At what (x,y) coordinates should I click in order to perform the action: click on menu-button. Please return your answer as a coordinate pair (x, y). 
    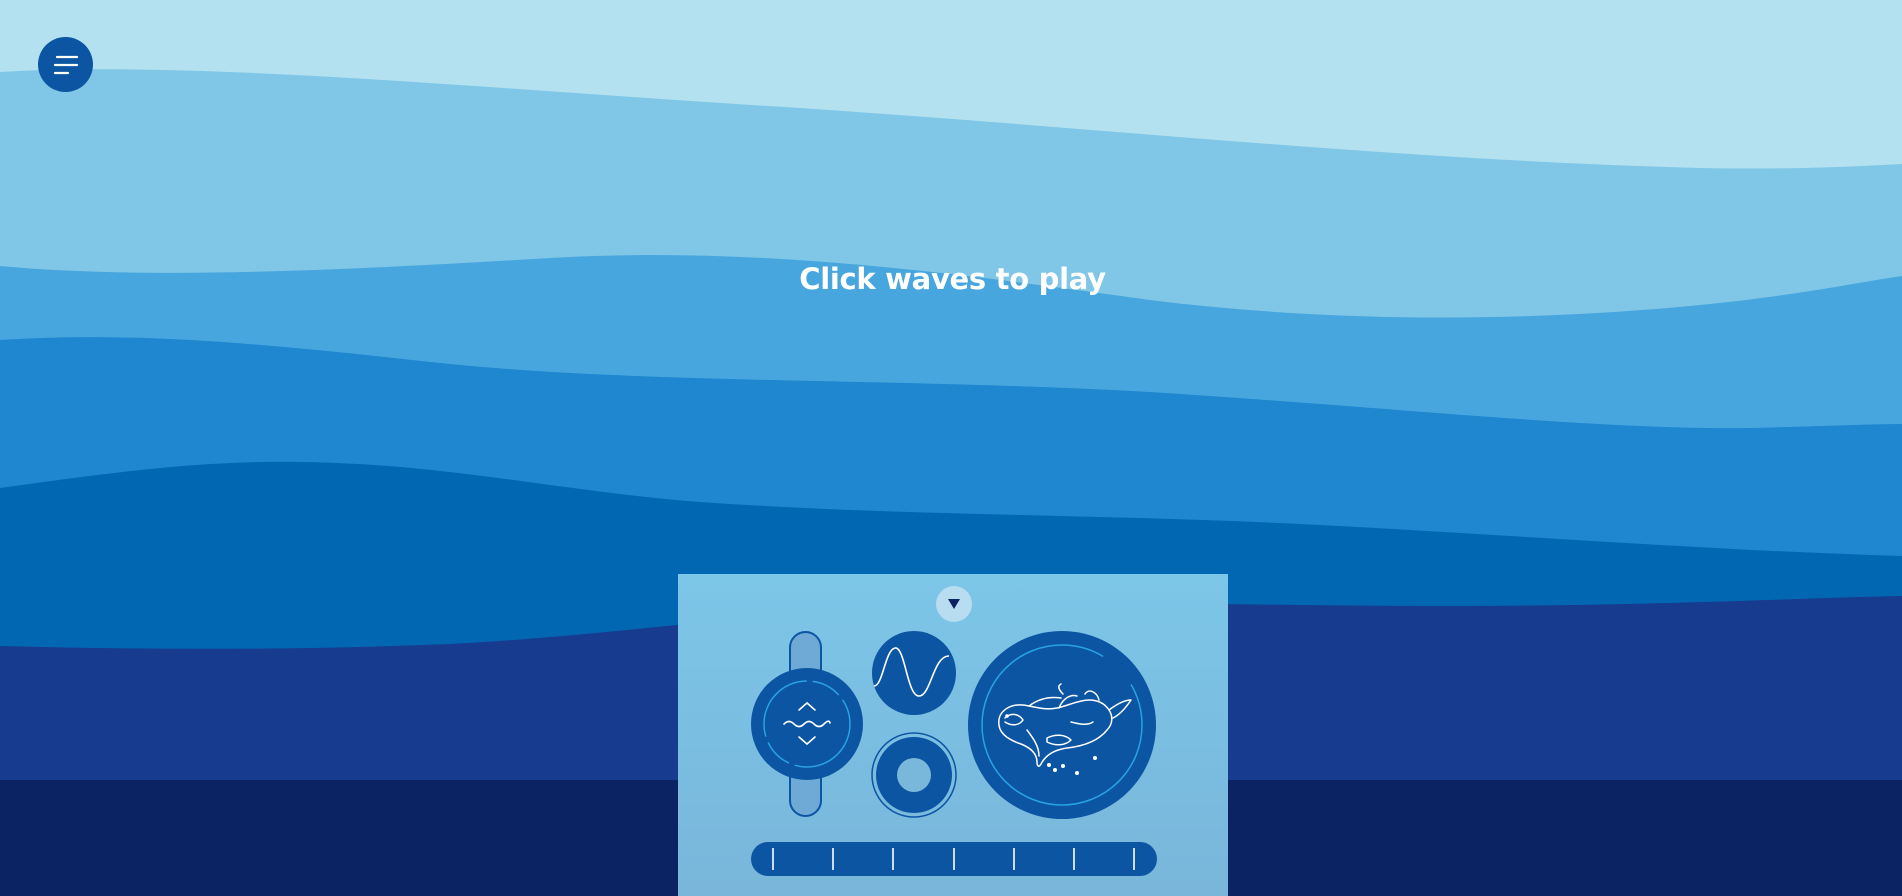
    Looking at the image, I should click on (65, 64).